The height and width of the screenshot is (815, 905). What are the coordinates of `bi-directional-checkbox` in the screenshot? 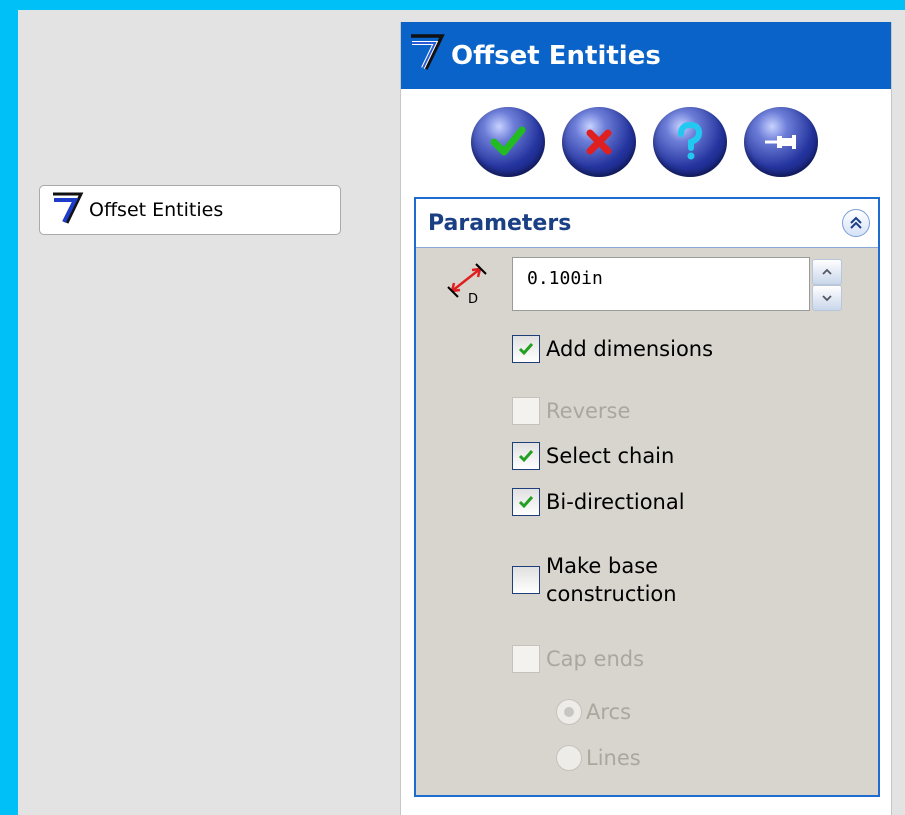 It's located at (526, 502).